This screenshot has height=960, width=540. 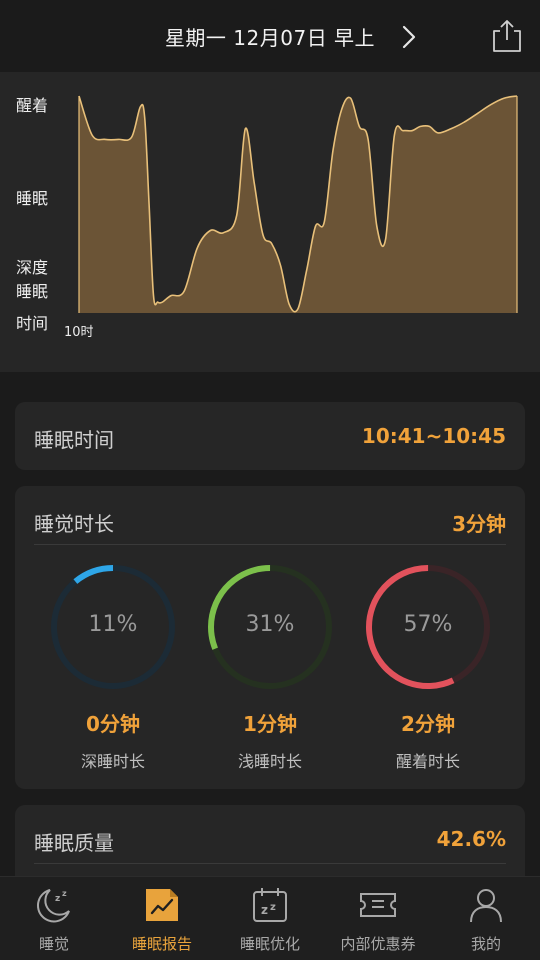 What do you see at coordinates (113, 724) in the screenshot?
I see `deep-sleep-minutes: 0分钟` at bounding box center [113, 724].